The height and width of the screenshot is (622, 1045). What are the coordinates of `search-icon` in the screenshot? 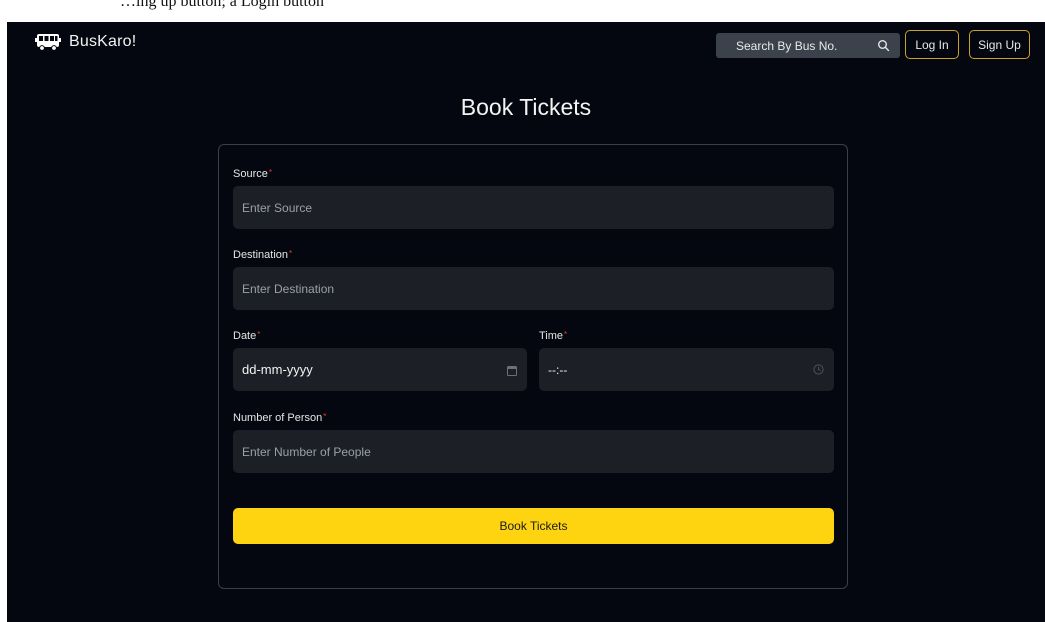 It's located at (883, 45).